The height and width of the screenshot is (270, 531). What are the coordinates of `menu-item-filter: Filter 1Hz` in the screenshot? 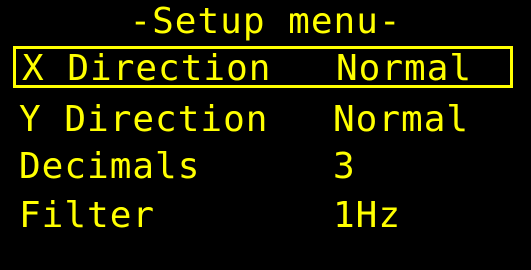 It's located at (263, 214).